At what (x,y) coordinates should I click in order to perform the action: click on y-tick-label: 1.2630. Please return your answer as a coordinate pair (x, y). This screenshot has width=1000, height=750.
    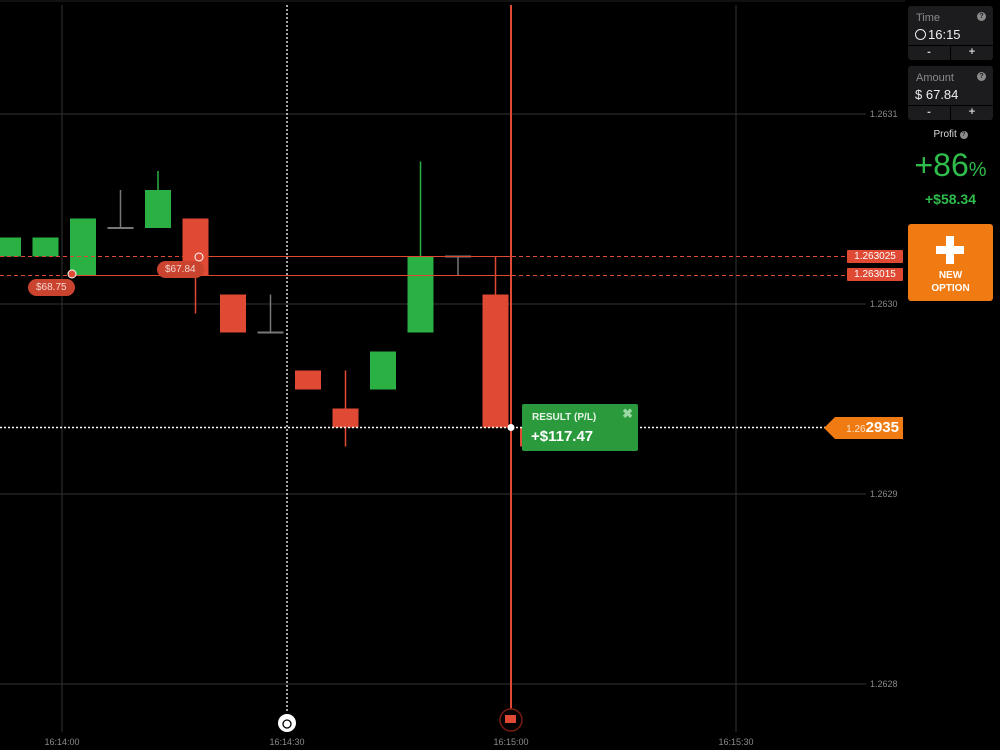
    Looking at the image, I should click on (884, 304).